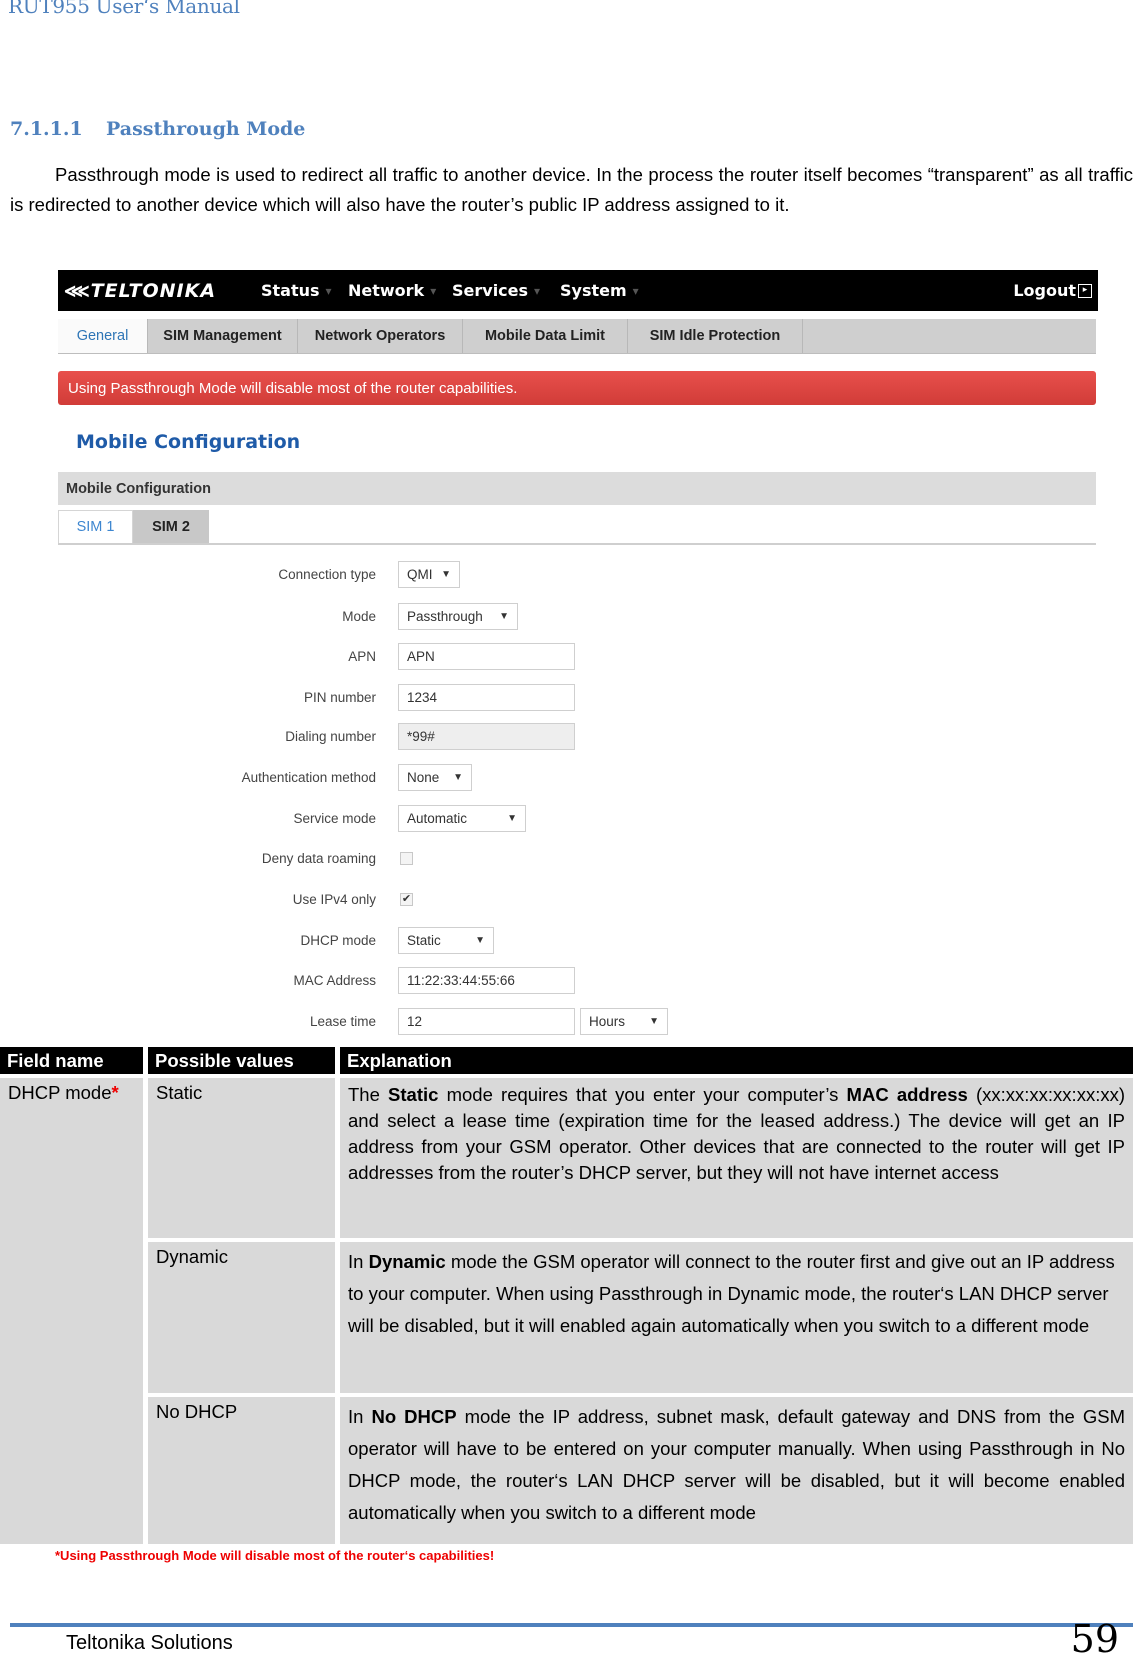 This screenshot has height=1667, width=1133. Describe the element at coordinates (115, 1092) in the screenshot. I see `asterisk-marker: *` at that location.